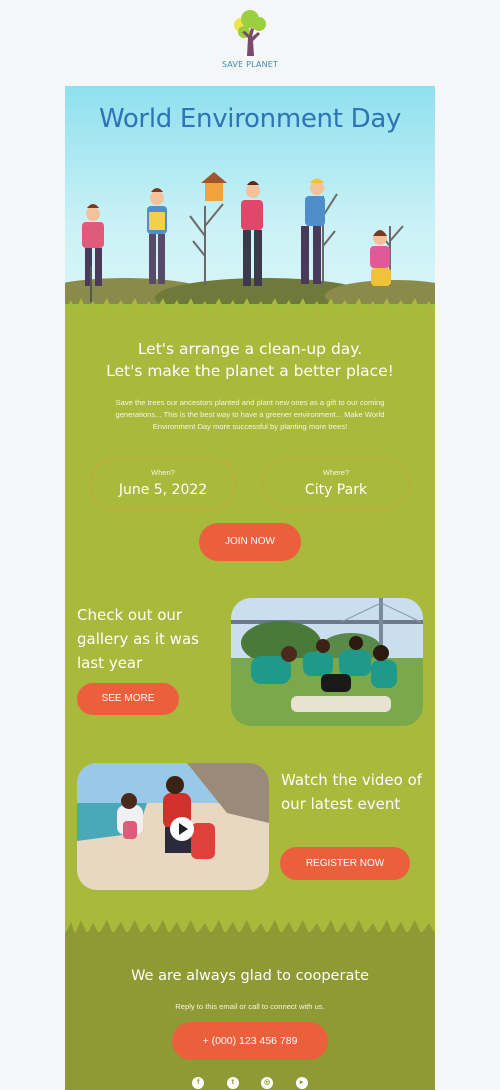 The height and width of the screenshot is (1090, 500). I want to click on intro-heading-line2: Let's make the planet a better place!, so click(250, 371).